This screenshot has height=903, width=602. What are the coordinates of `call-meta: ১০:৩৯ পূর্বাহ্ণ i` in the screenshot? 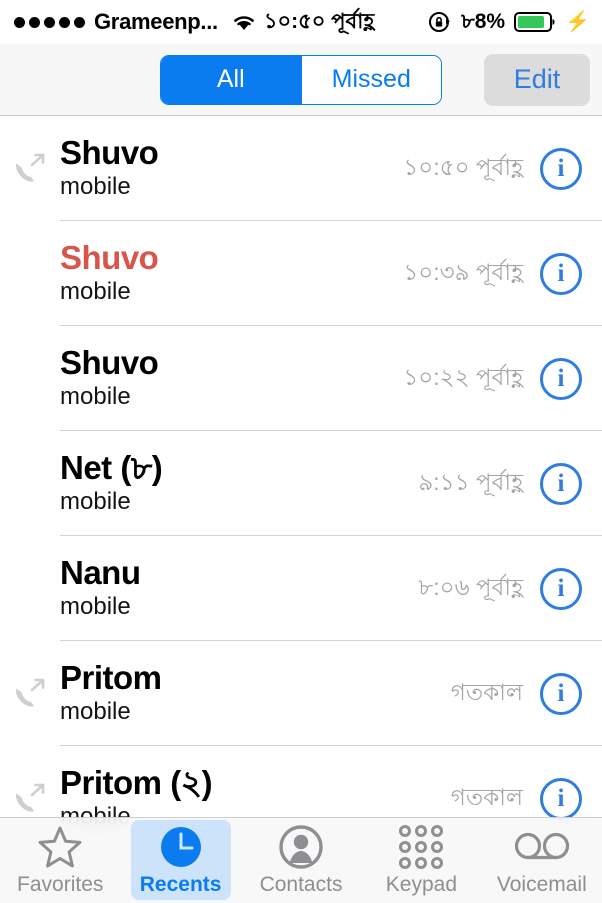 It's located at (502, 273).